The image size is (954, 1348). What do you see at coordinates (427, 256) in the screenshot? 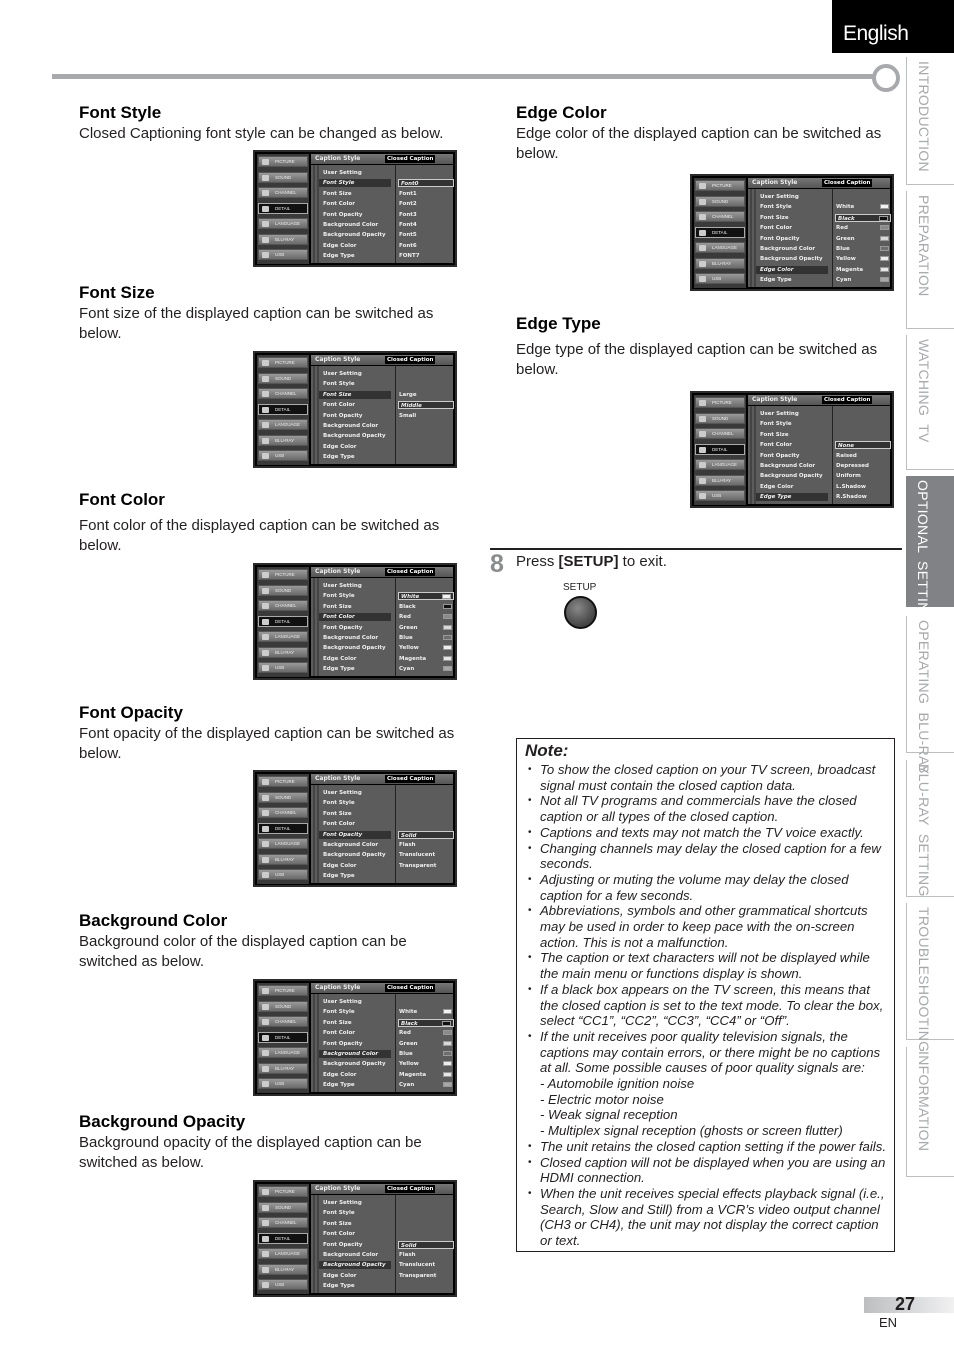
I see `osd-option: FONT7` at bounding box center [427, 256].